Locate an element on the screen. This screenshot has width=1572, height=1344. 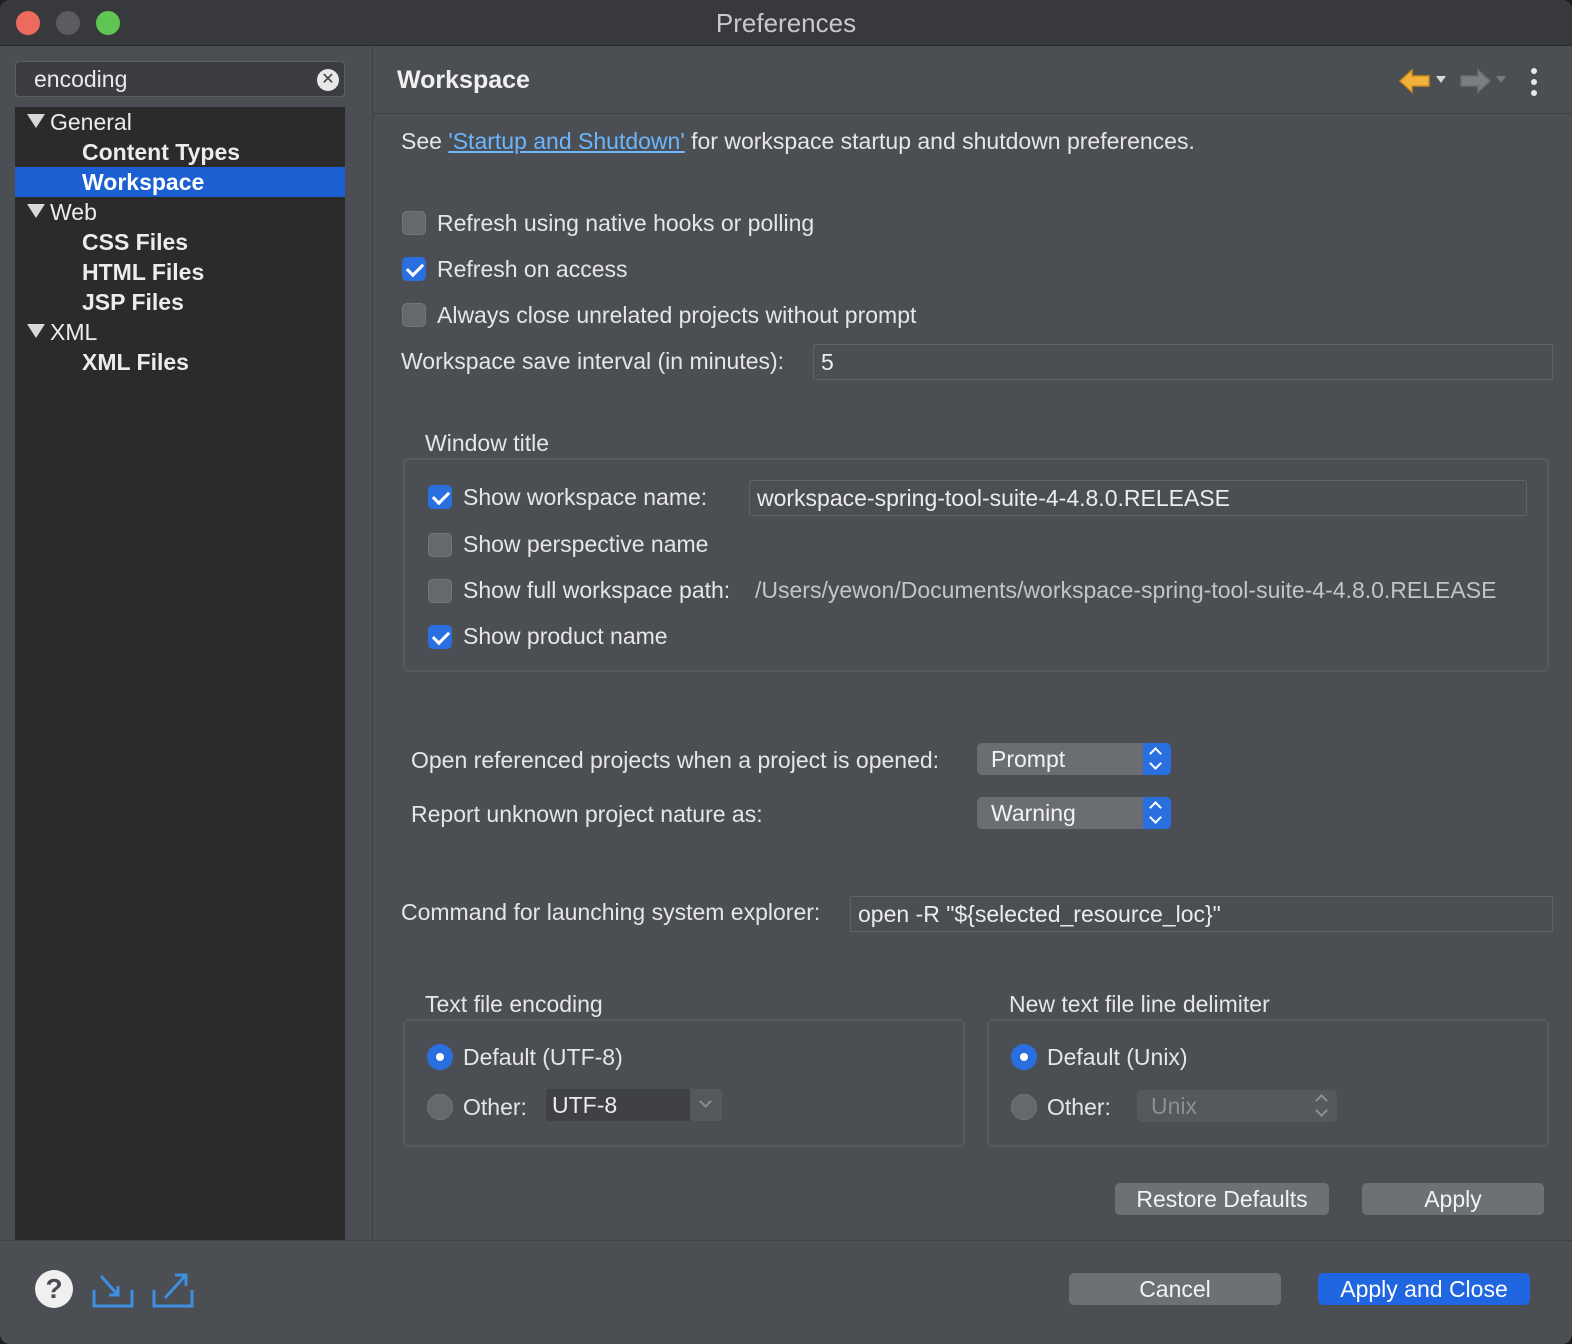
delimiter-group is located at coordinates (1268, 1083).